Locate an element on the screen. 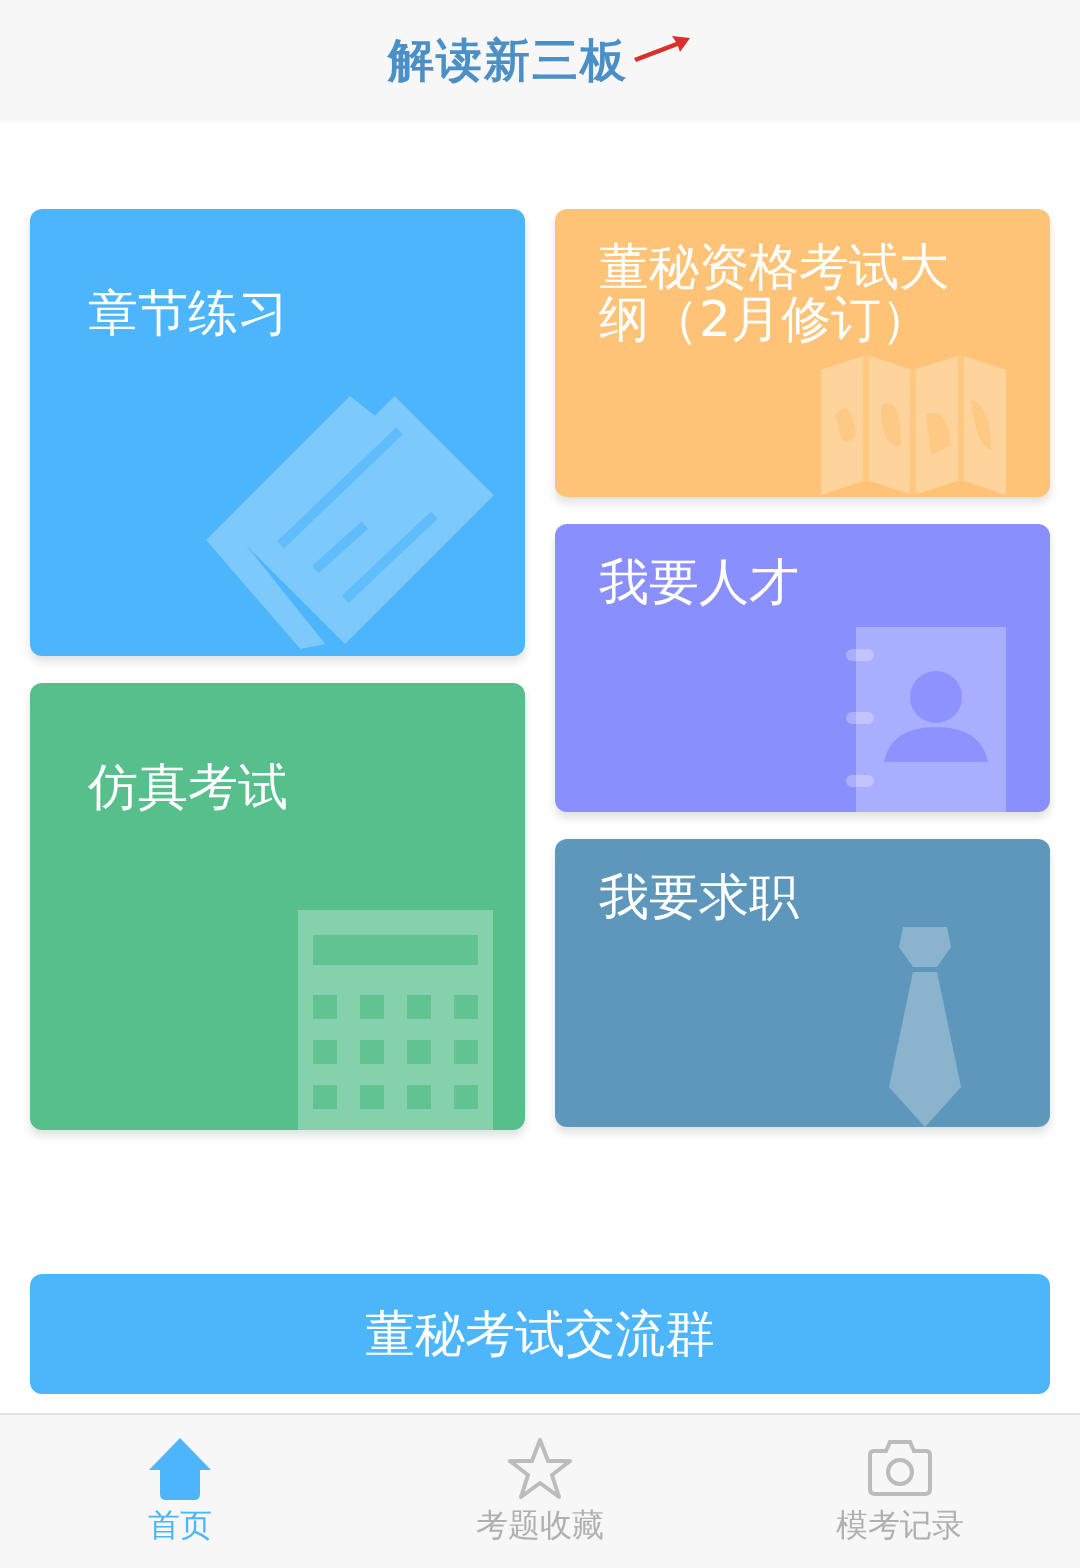 The width and height of the screenshot is (1080, 1568). group-chat-button: 董秘考试交流群 is located at coordinates (540, 1334).